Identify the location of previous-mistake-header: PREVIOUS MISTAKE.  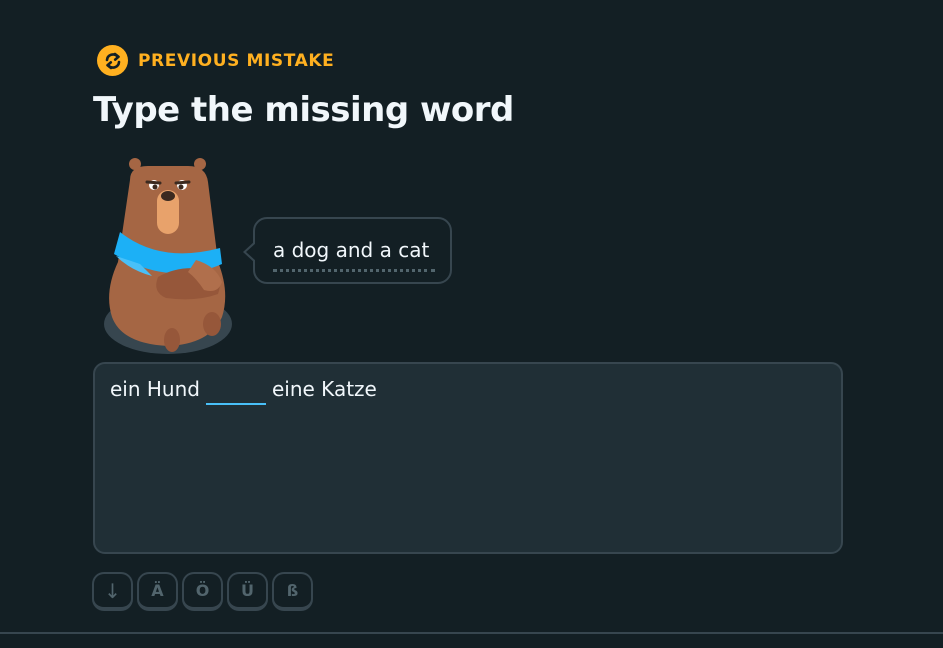
(215, 60).